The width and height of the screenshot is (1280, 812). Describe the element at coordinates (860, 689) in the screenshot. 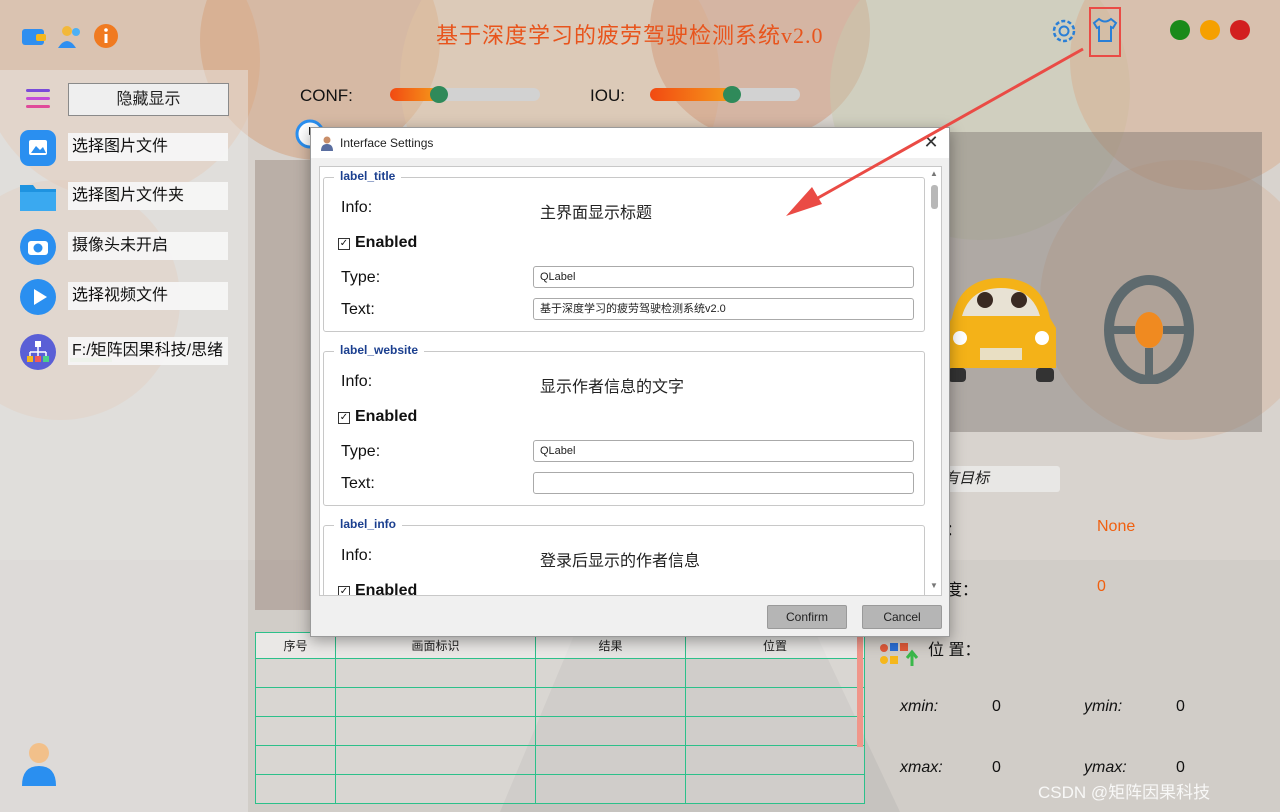

I see `table-scrollbar` at that location.